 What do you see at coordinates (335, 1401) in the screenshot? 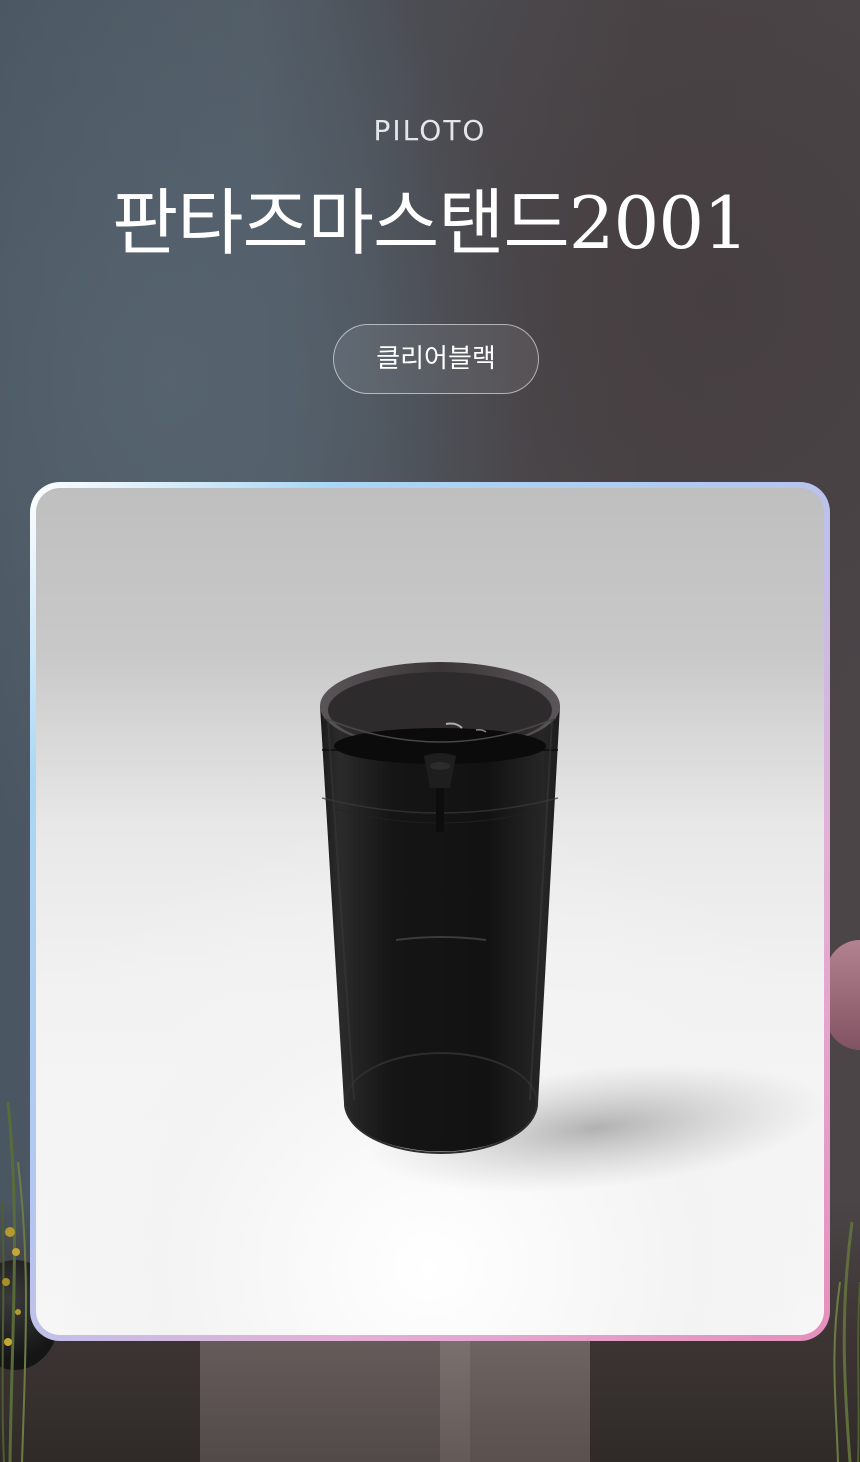
I see `background-step` at bounding box center [335, 1401].